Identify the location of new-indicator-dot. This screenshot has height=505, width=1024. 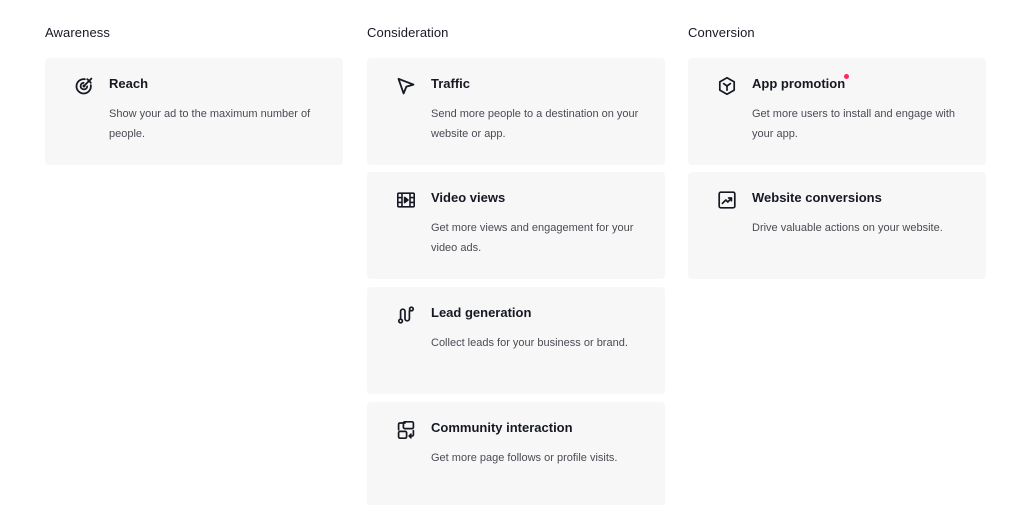
(846, 76).